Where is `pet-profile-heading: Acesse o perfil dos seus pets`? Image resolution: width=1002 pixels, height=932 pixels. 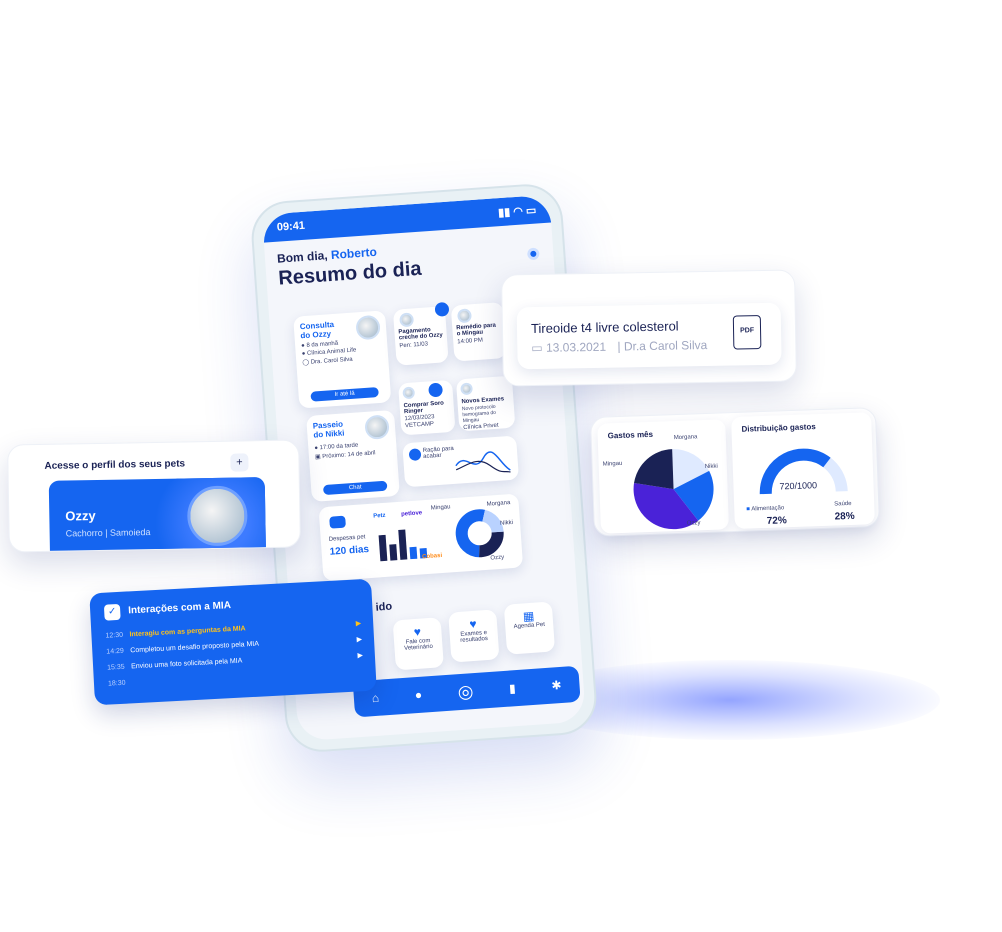
pet-profile-heading: Acesse o perfil dos seus pets is located at coordinates (115, 465).